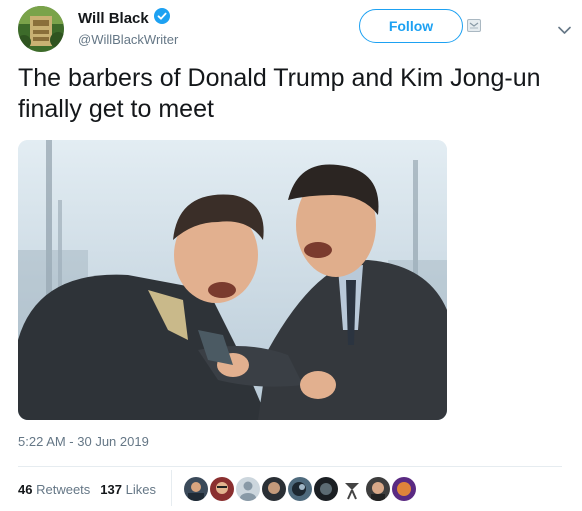 The width and height of the screenshot is (582, 511). What do you see at coordinates (41, 29) in the screenshot?
I see `author-avatar` at bounding box center [41, 29].